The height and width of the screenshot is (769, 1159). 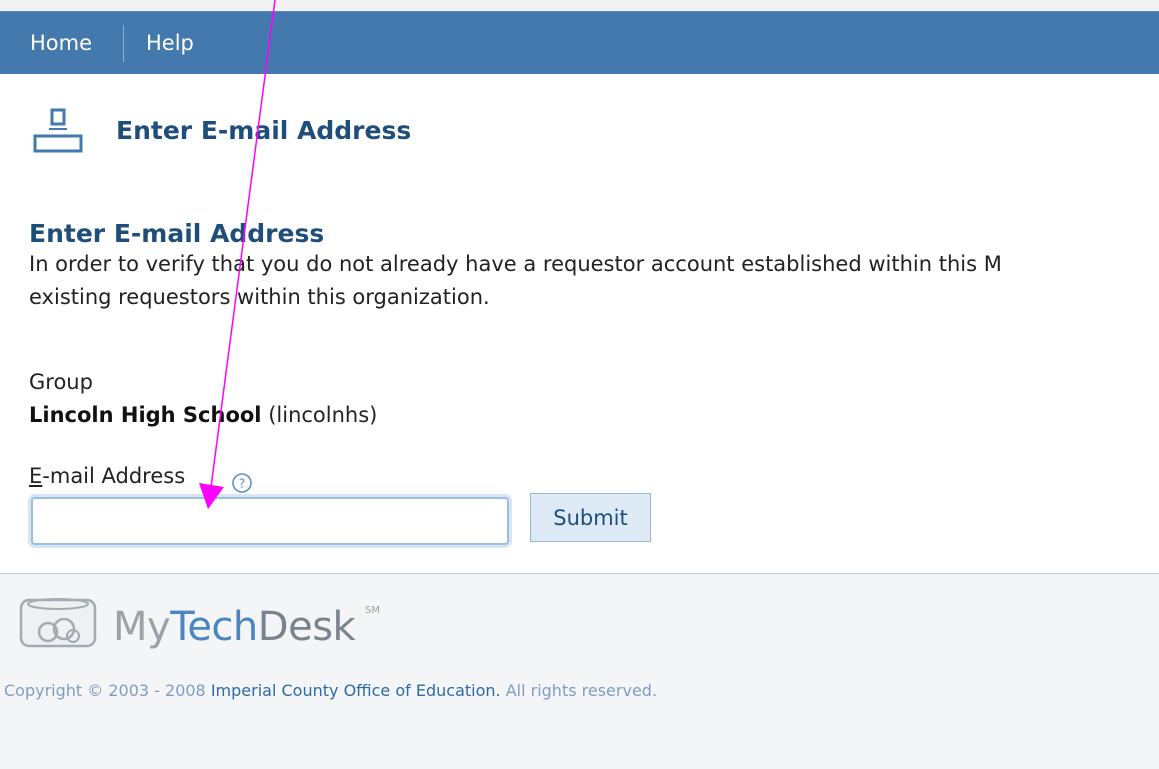 What do you see at coordinates (61, 382) in the screenshot?
I see `group-label: Group` at bounding box center [61, 382].